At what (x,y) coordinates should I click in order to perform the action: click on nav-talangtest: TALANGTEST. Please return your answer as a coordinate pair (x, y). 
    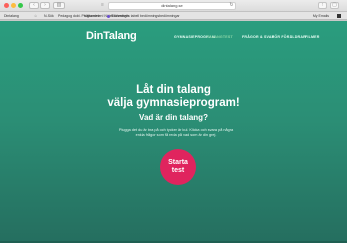
    Looking at the image, I should click on (220, 37).